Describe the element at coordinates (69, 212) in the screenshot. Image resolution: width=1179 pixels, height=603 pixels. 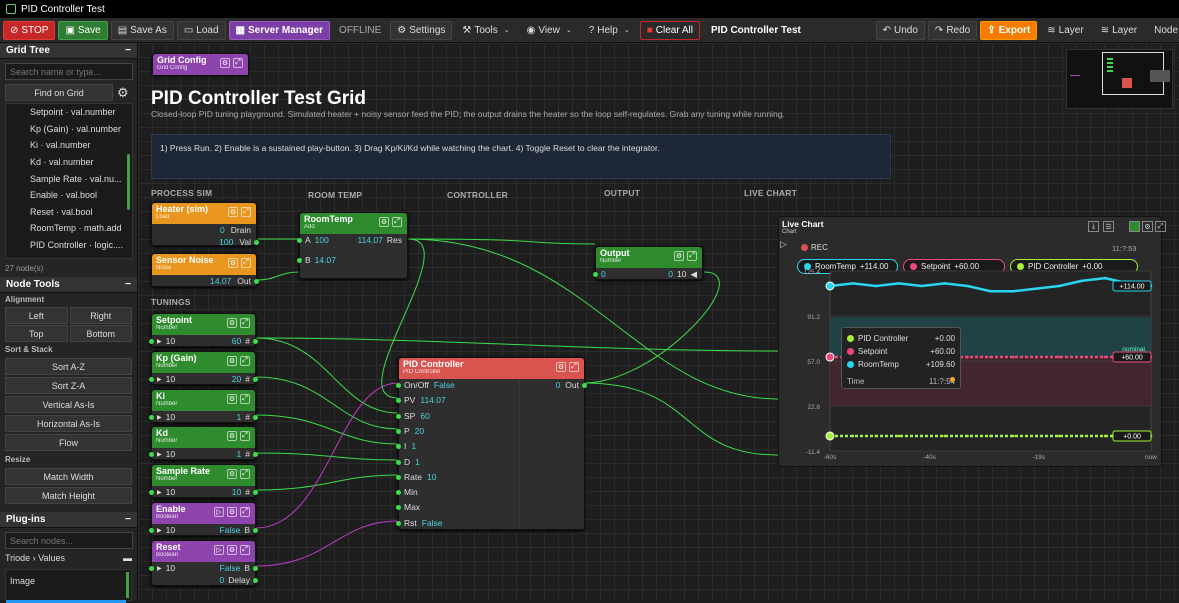
I see `tree-item: Reset · val.bool` at that location.